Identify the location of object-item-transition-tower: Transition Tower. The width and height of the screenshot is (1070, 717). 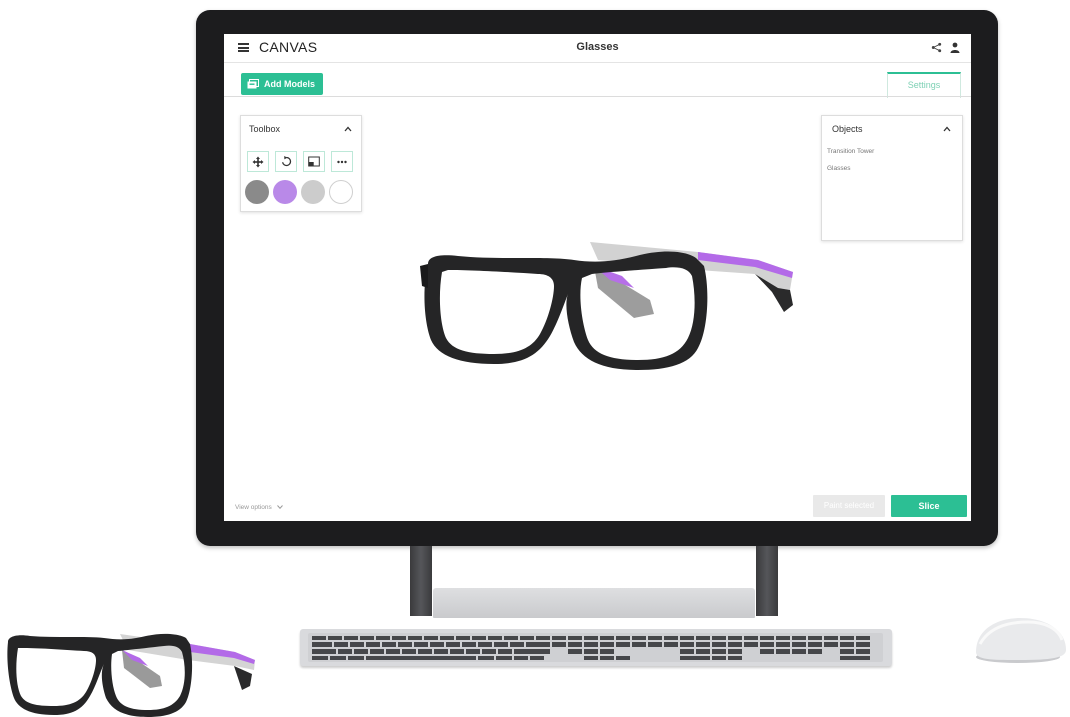
(850, 151).